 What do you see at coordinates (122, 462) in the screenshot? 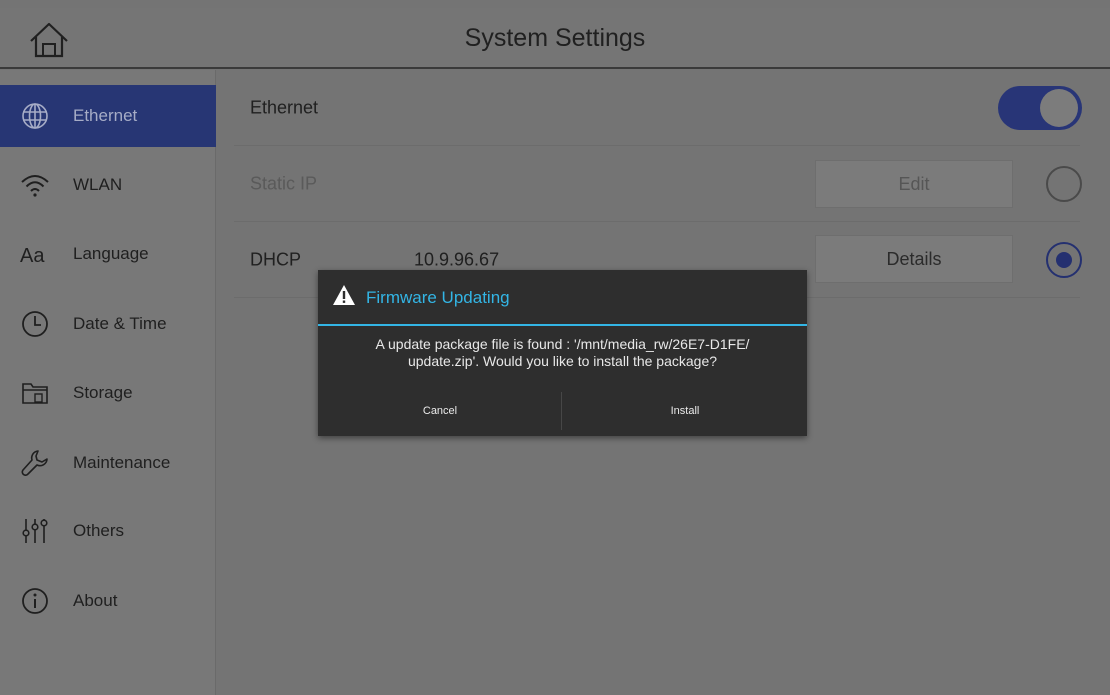
I see `sidebar-item-label: Maintenance` at bounding box center [122, 462].